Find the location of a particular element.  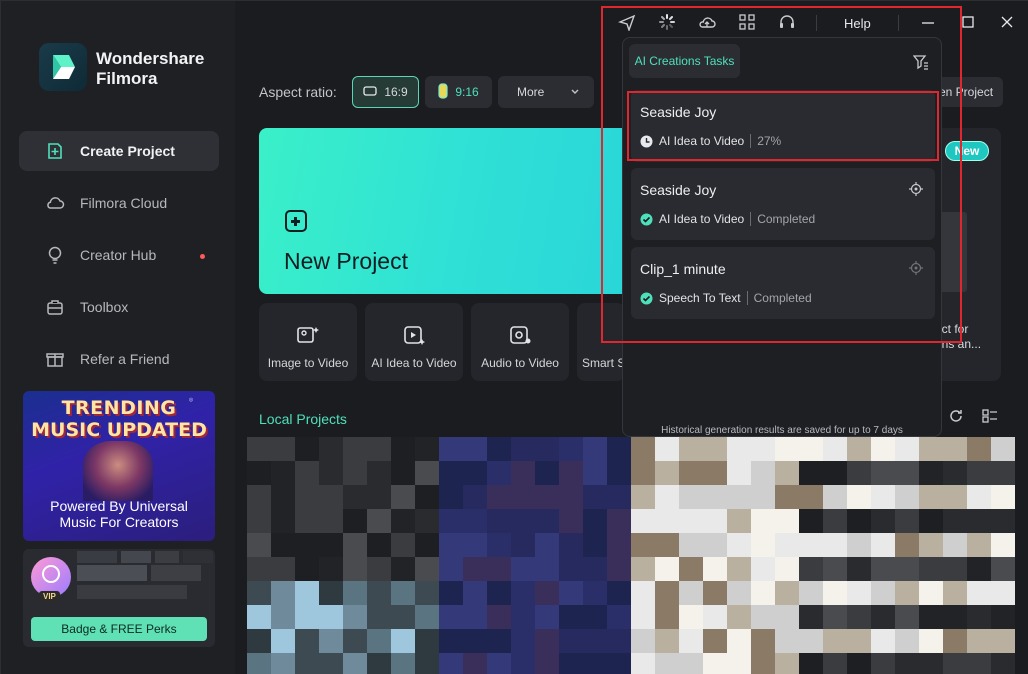

check-circle-icon is located at coordinates (646, 298).